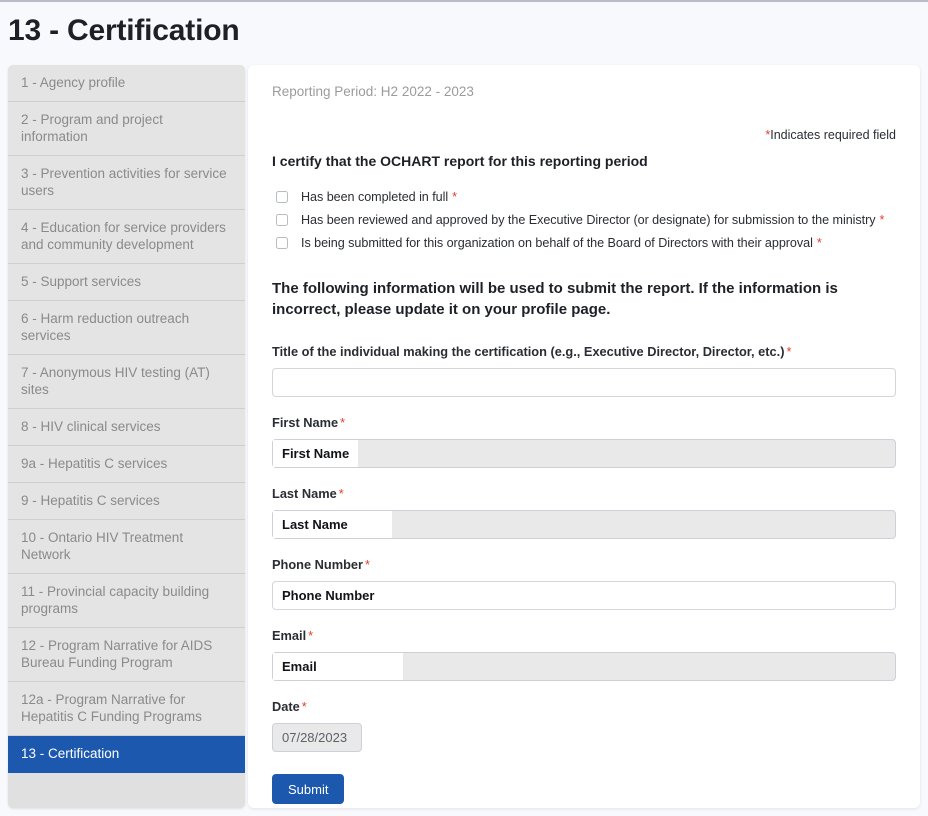 This screenshot has width=928, height=816. Describe the element at coordinates (584, 666) in the screenshot. I see `email-input: Email` at that location.